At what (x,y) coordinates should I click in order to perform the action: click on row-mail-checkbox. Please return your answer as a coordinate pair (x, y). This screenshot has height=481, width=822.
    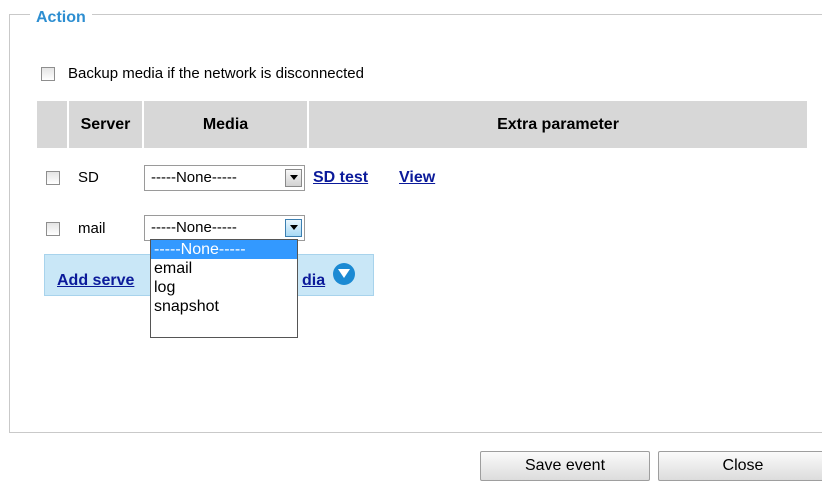
    Looking at the image, I should click on (53, 229).